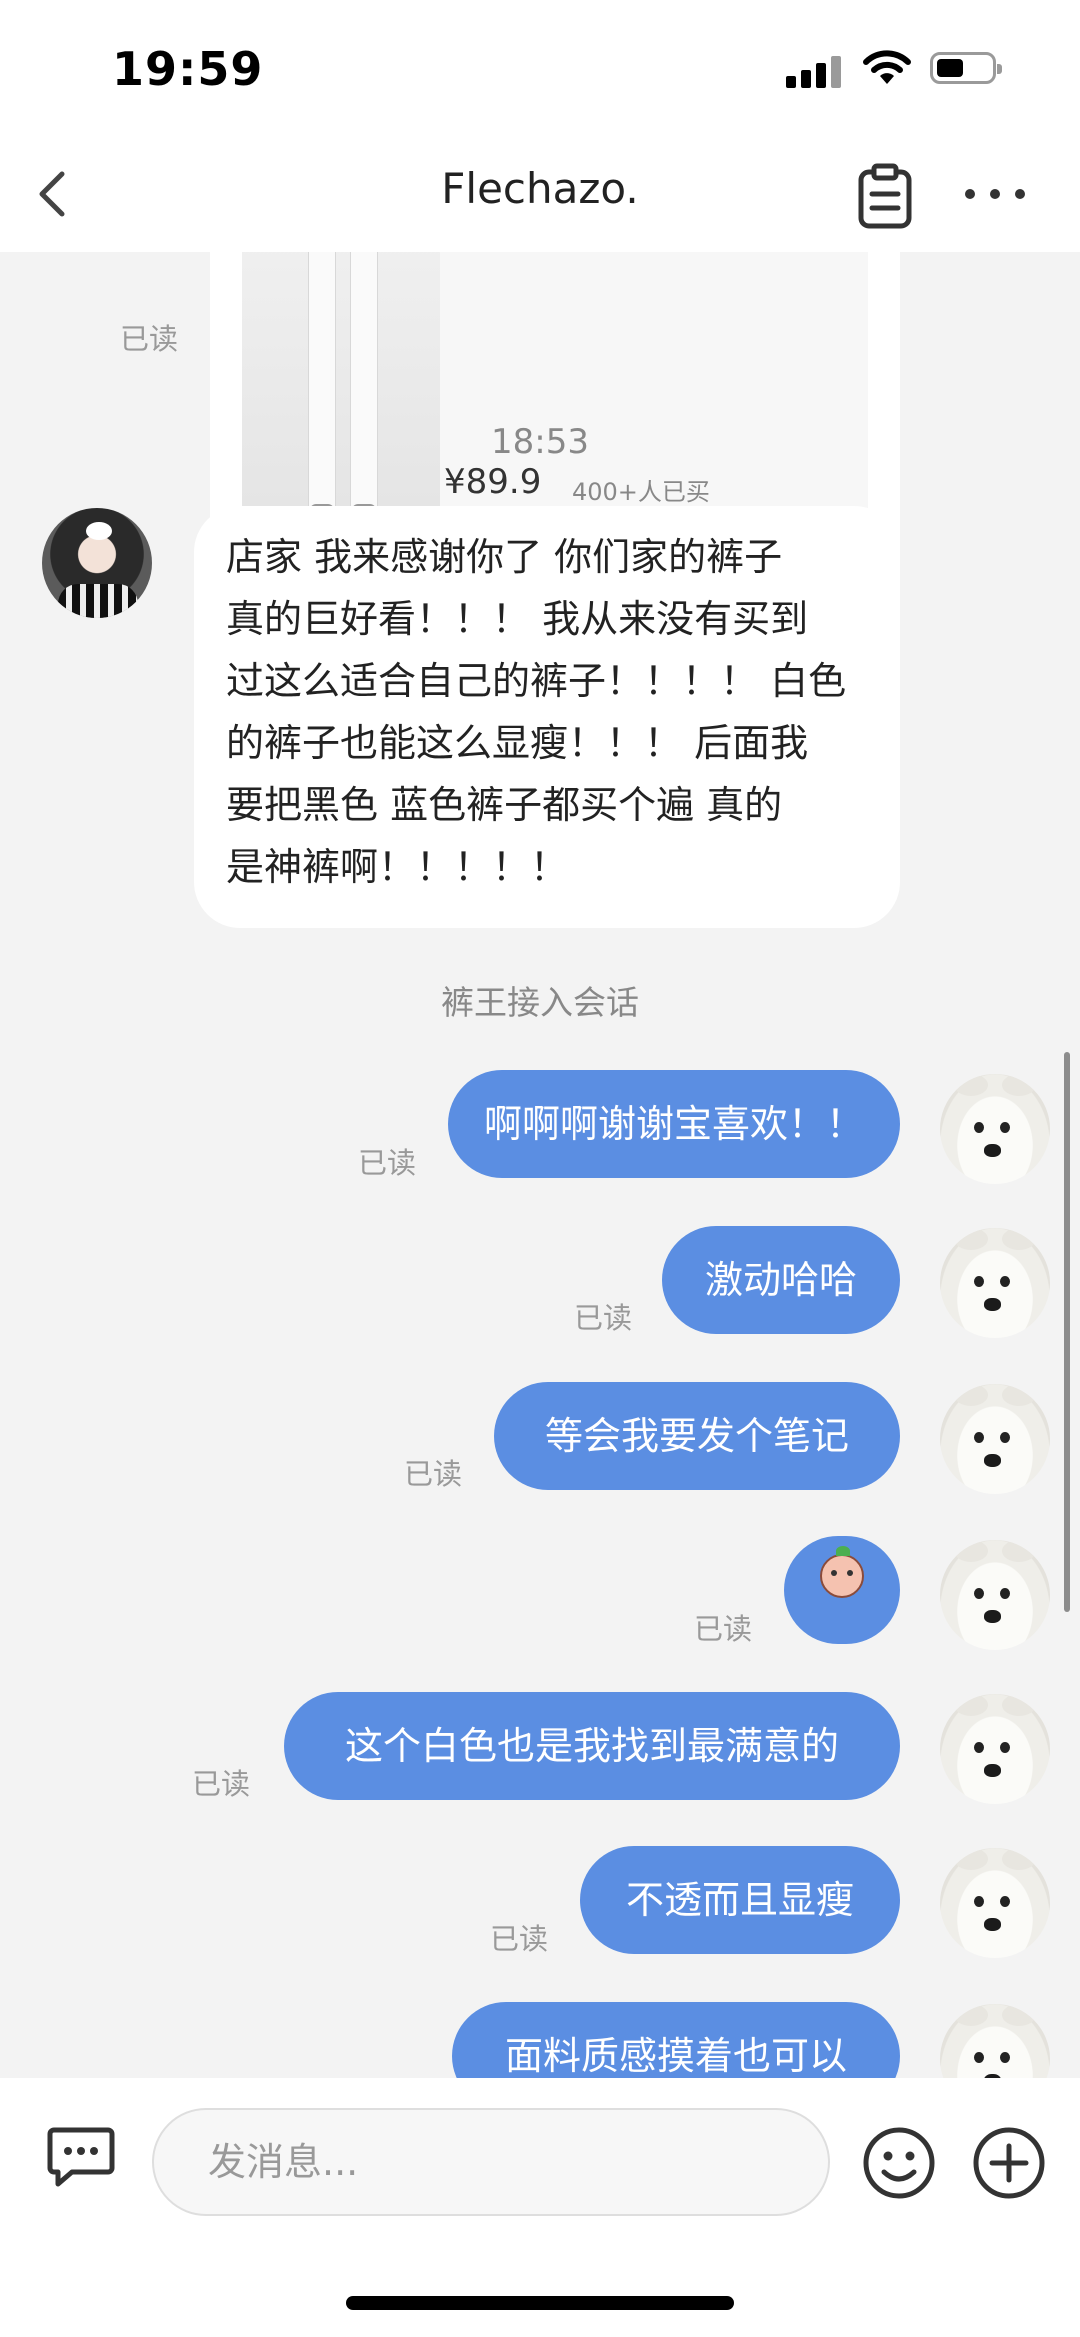  I want to click on message-line: 过这么适合自己的裤子！！！！ 白色, so click(536, 681).